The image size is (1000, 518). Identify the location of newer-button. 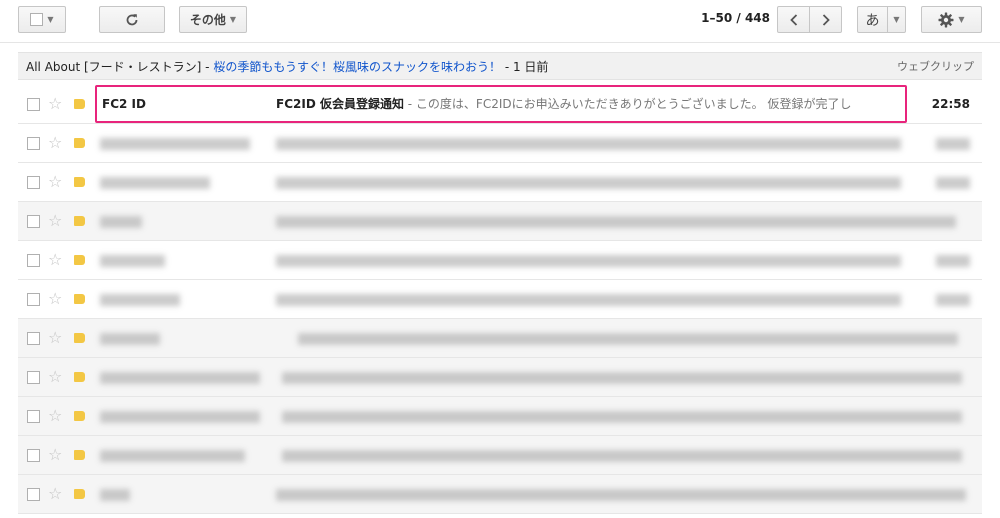
(793, 19).